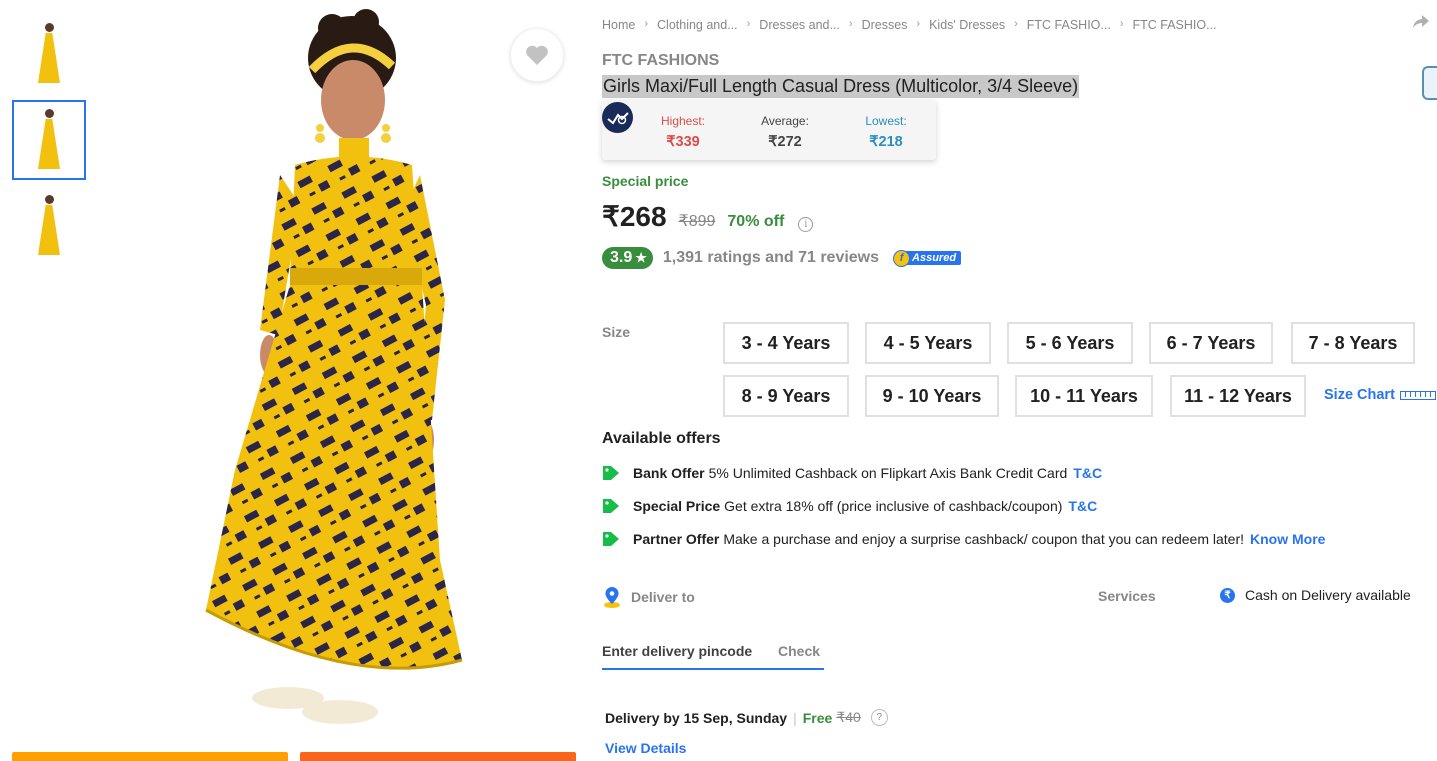 The width and height of the screenshot is (1437, 761). I want to click on size-chart-link: Size Chart, so click(1380, 395).